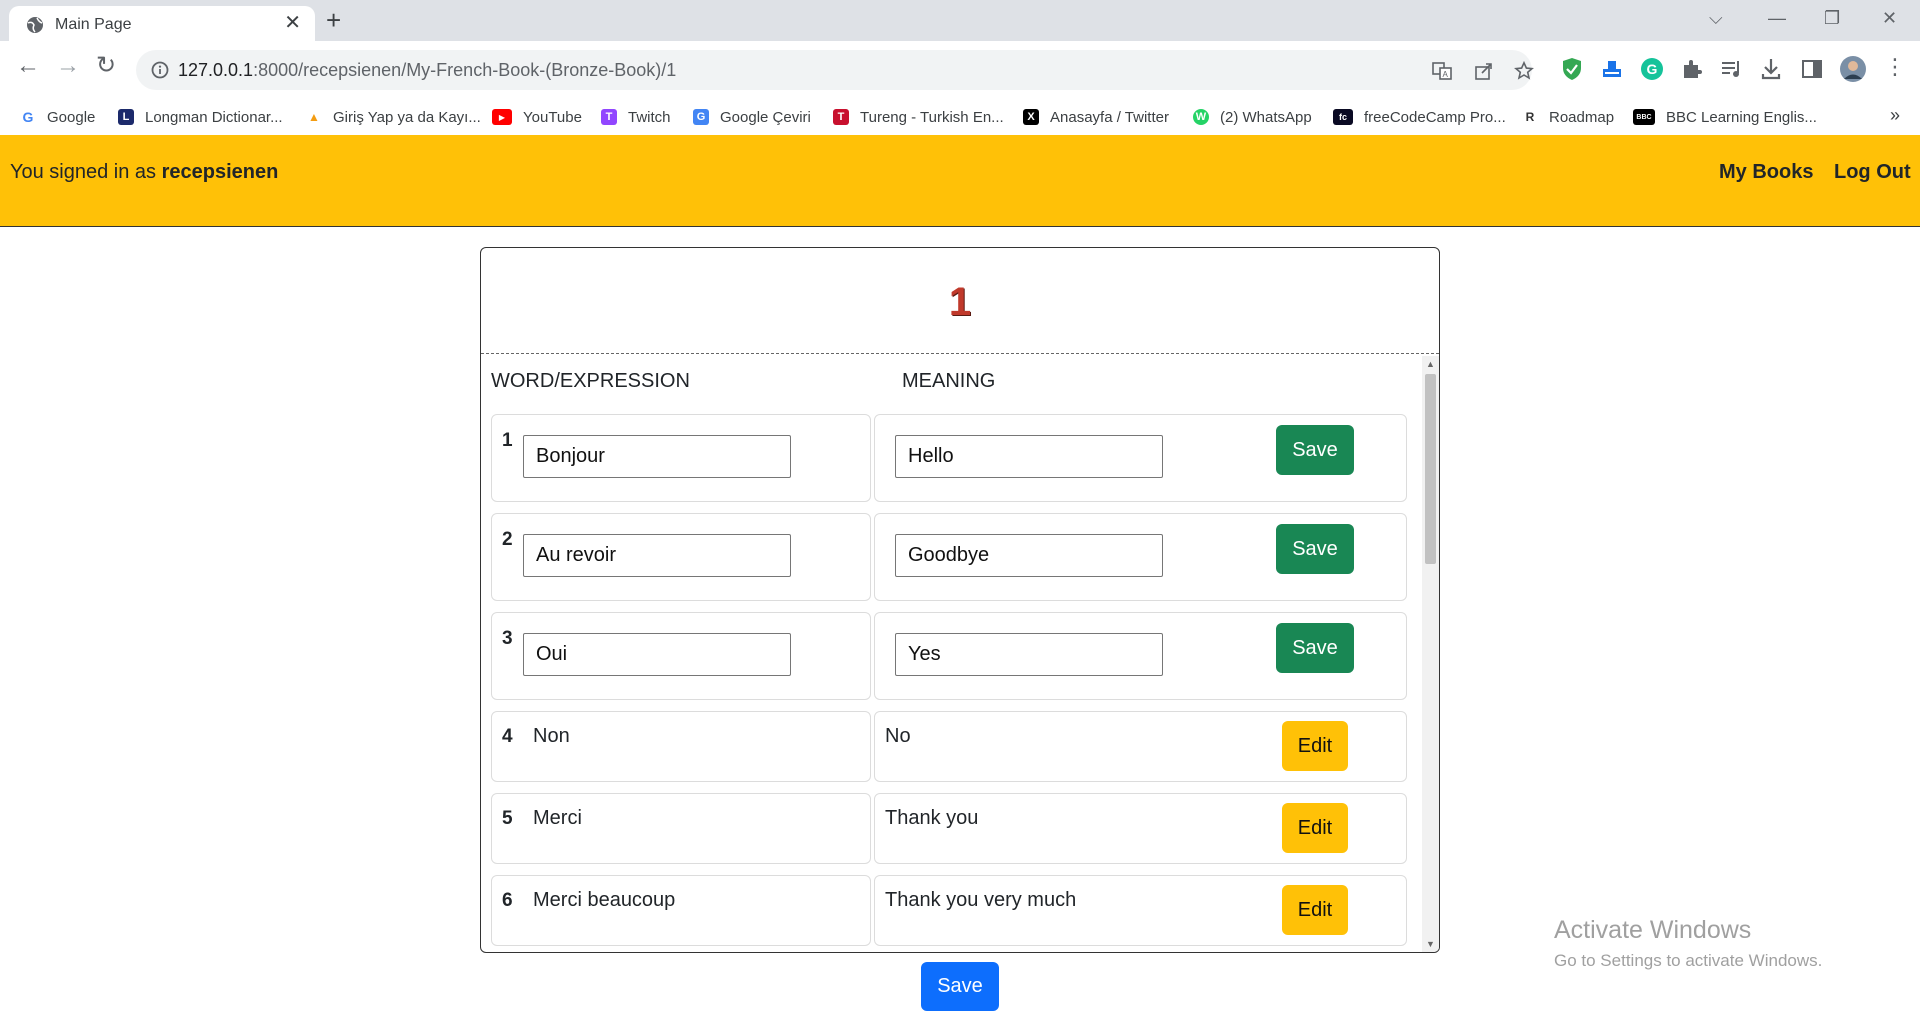  Describe the element at coordinates (1777, 18) in the screenshot. I see `minimize-icon: —` at that location.